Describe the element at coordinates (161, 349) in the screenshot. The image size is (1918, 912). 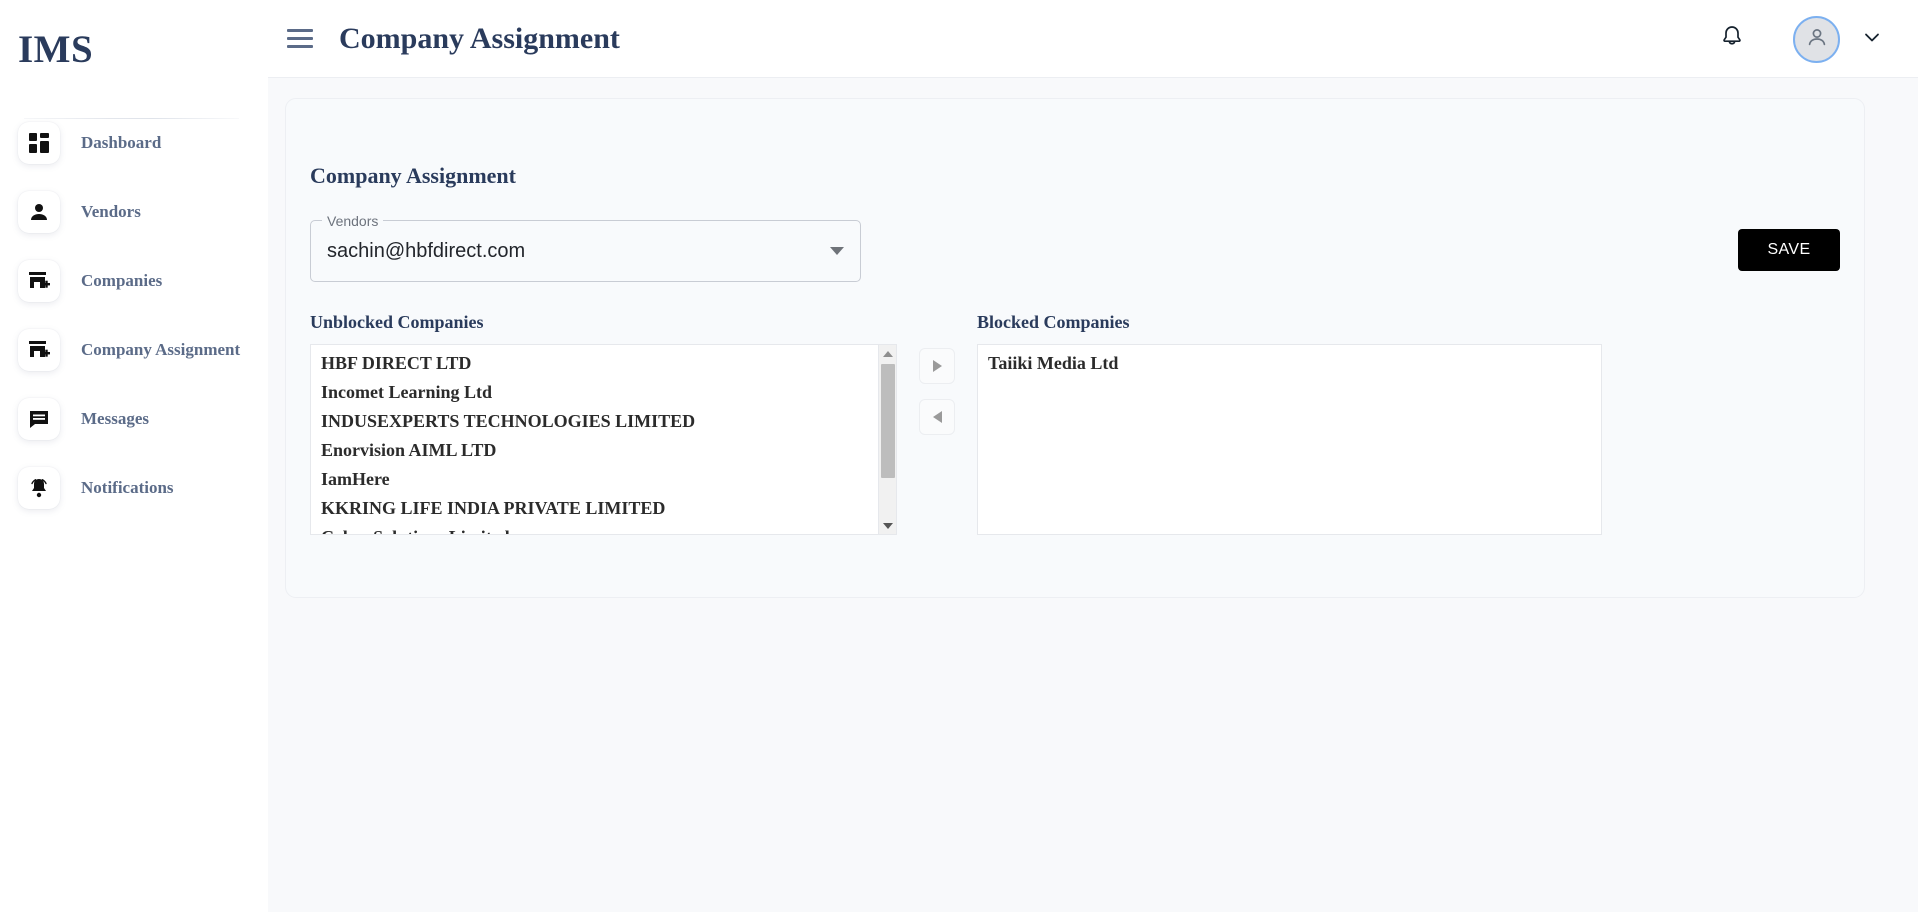
I see `sidebar-item-label: Company Assignment` at that location.